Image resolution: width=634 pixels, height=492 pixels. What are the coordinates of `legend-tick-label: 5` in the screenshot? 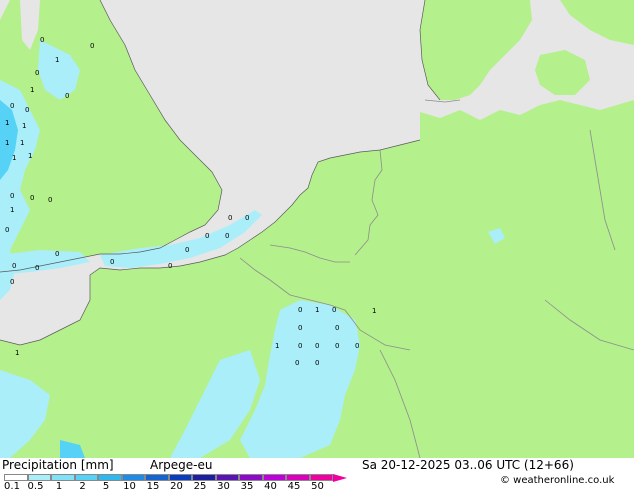 It's located at (106, 486).